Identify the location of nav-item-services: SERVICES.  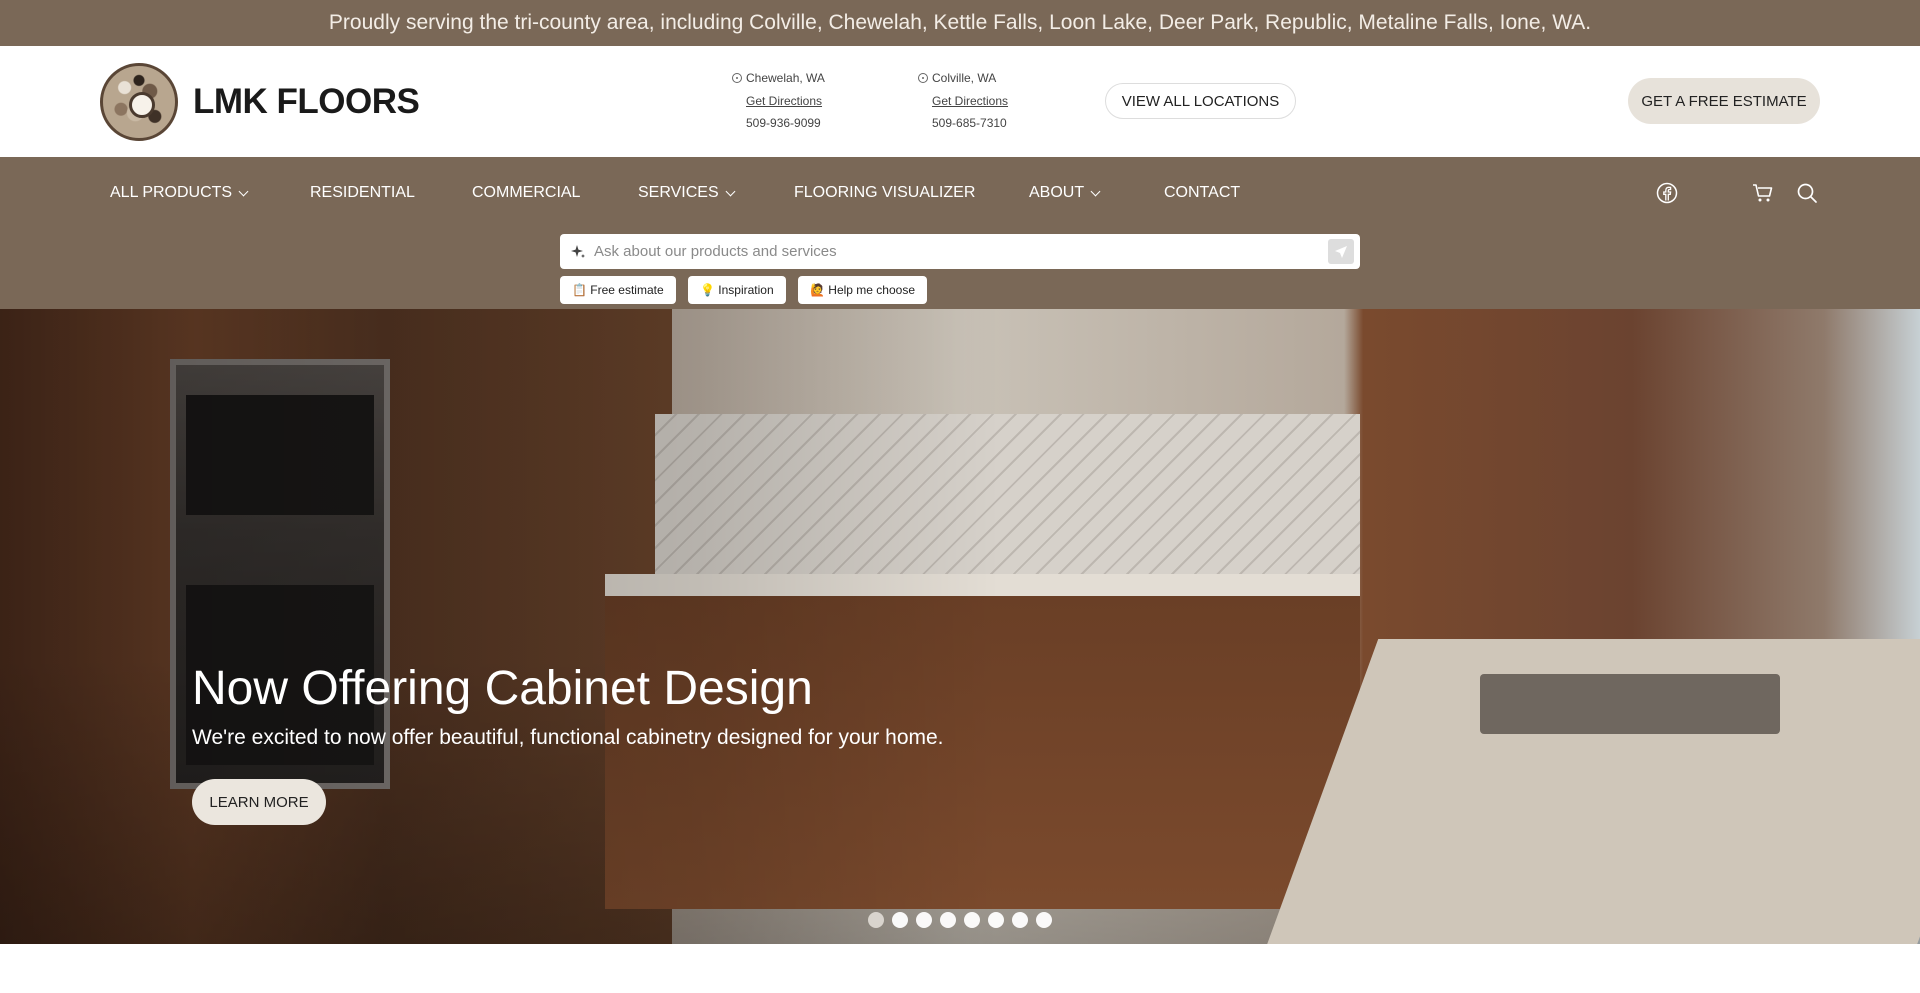
(687, 193).